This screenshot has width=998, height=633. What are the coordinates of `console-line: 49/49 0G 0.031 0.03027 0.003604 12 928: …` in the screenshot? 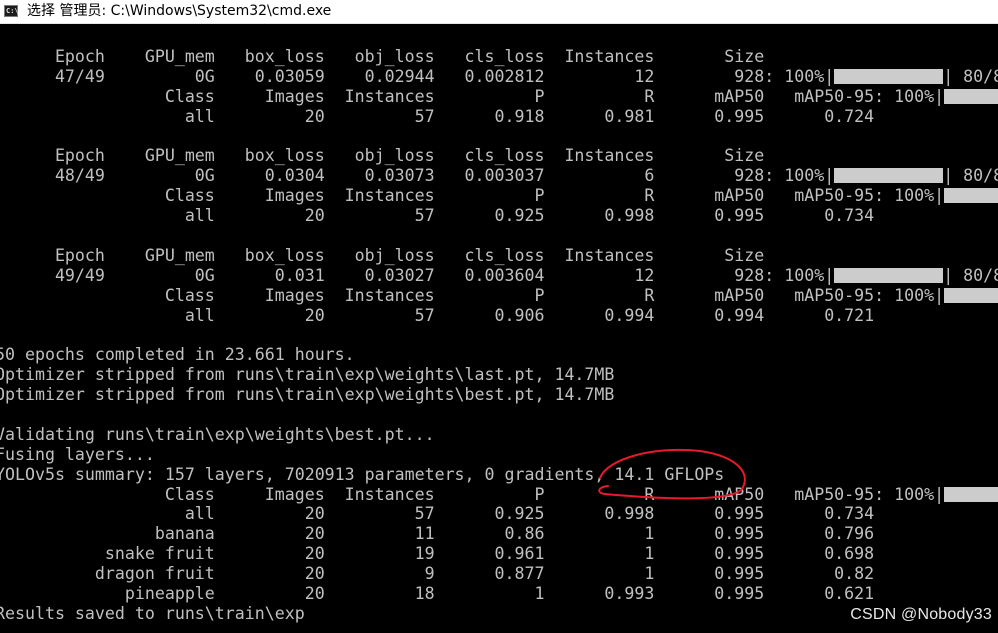 It's located at (499, 276).